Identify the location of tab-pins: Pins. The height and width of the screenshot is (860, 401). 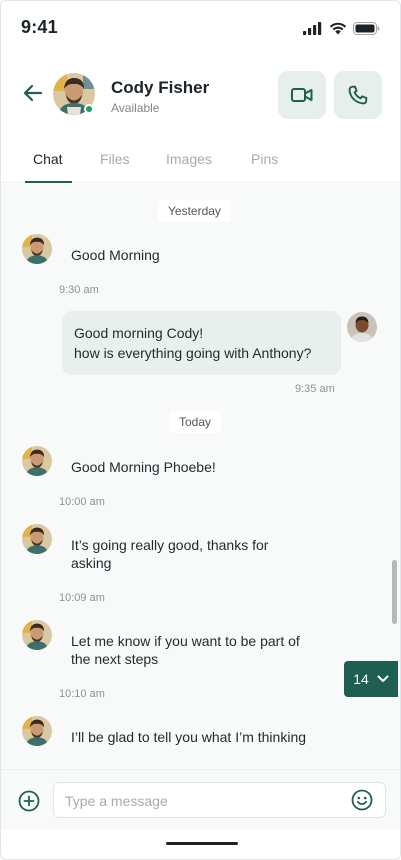
(264, 159).